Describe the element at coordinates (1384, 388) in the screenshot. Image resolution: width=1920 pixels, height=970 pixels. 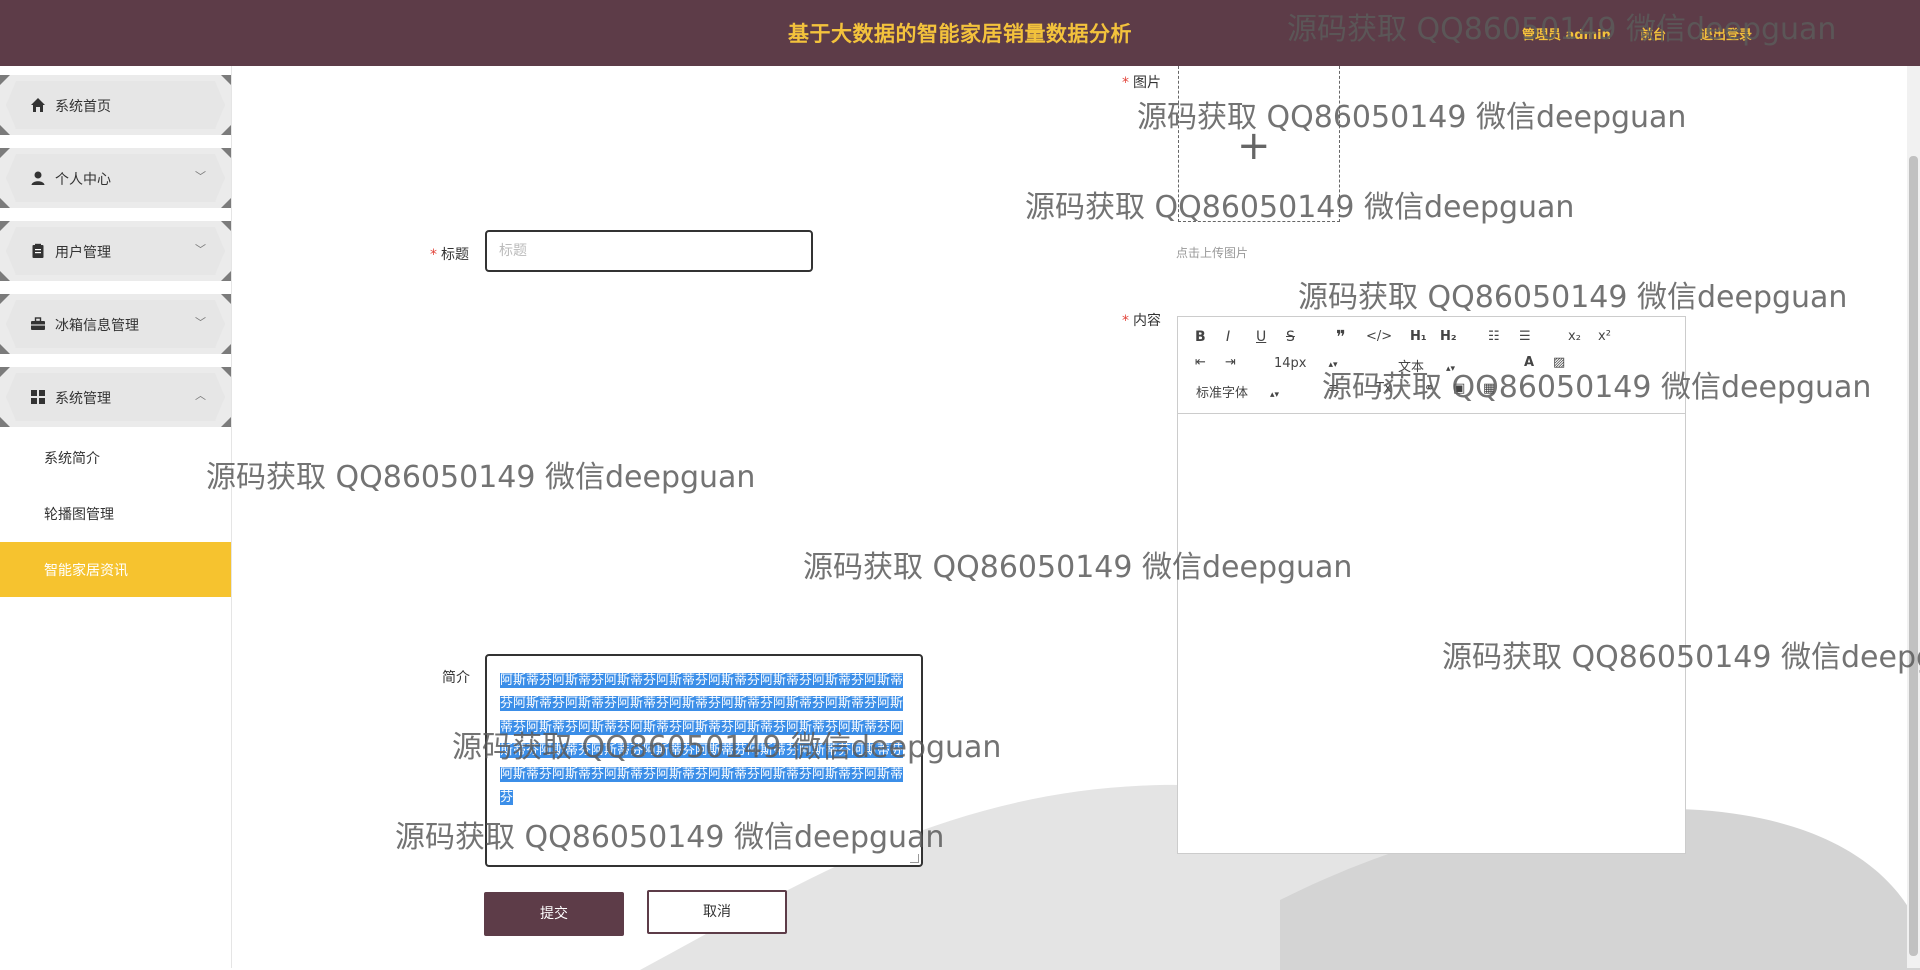
I see `clear-format-button: Tx` at that location.